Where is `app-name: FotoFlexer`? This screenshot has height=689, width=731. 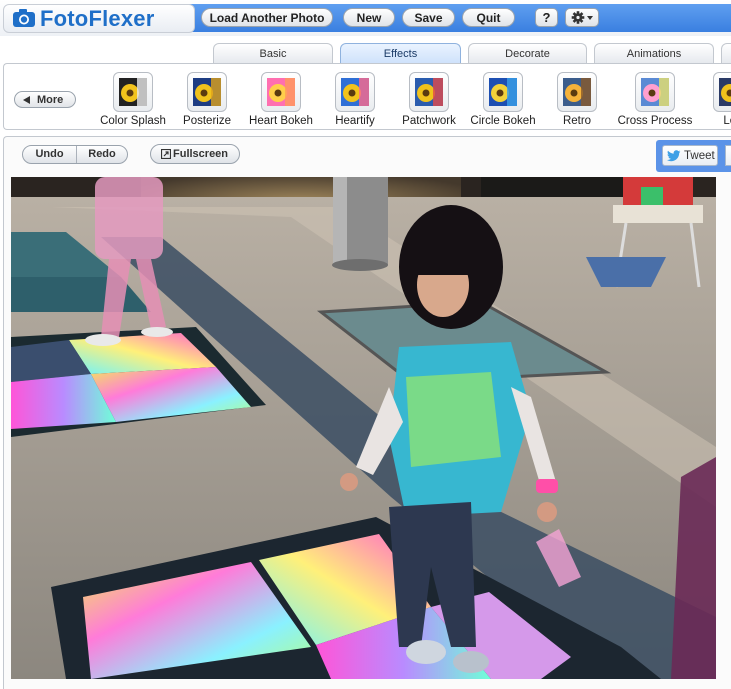
app-name: FotoFlexer is located at coordinates (97, 18).